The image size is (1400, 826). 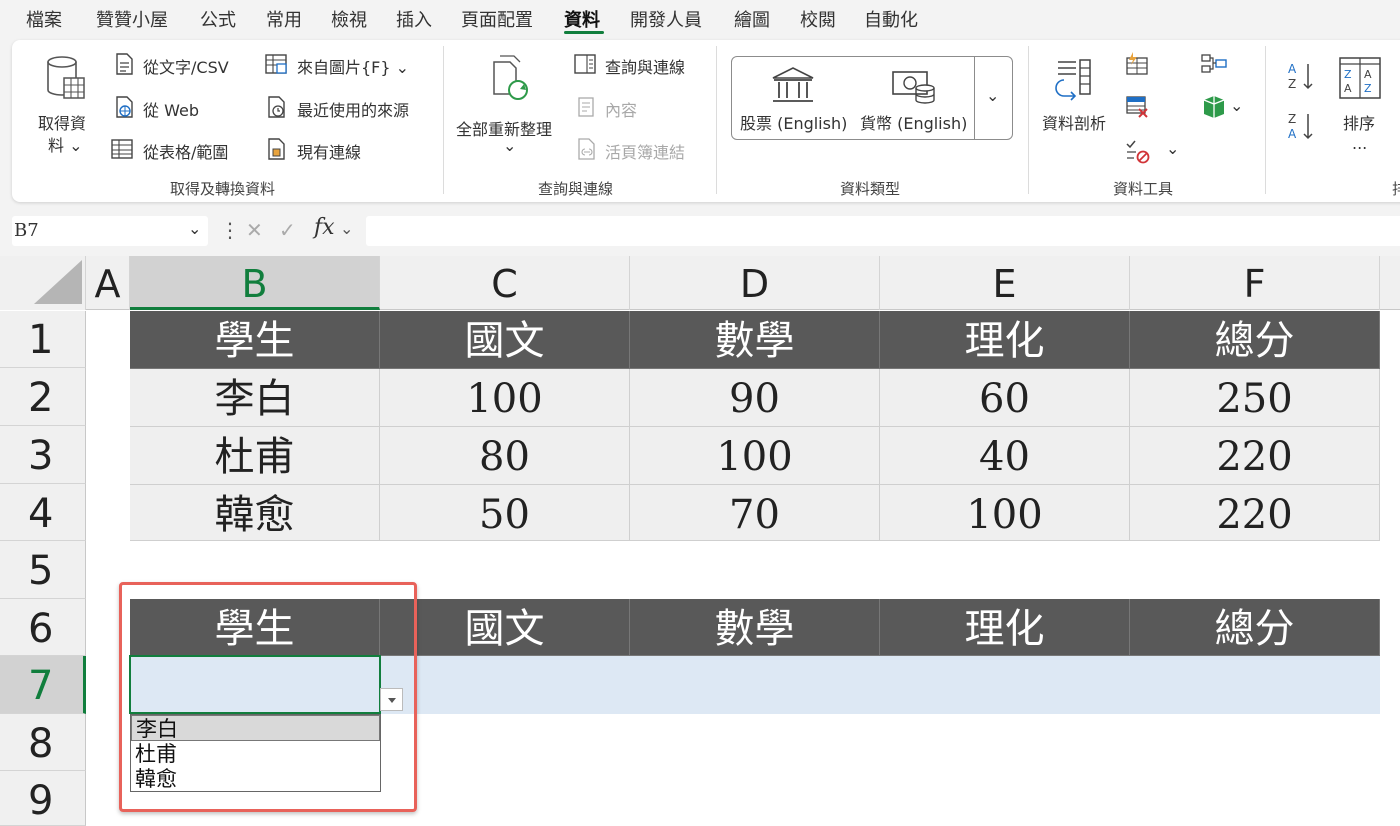 I want to click on flash-fill-icon, so click(x=1137, y=64).